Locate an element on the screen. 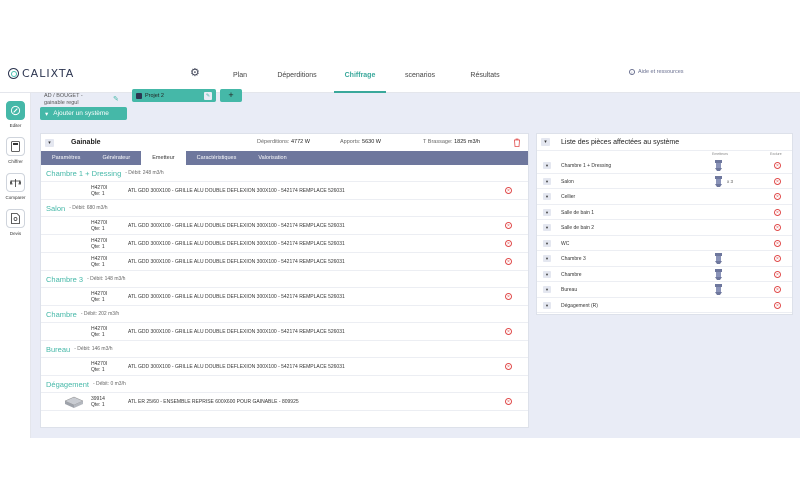 The width and height of the screenshot is (800, 500). room-assignment-row: ▾ Salle de bain 2 × is located at coordinates (664, 228).